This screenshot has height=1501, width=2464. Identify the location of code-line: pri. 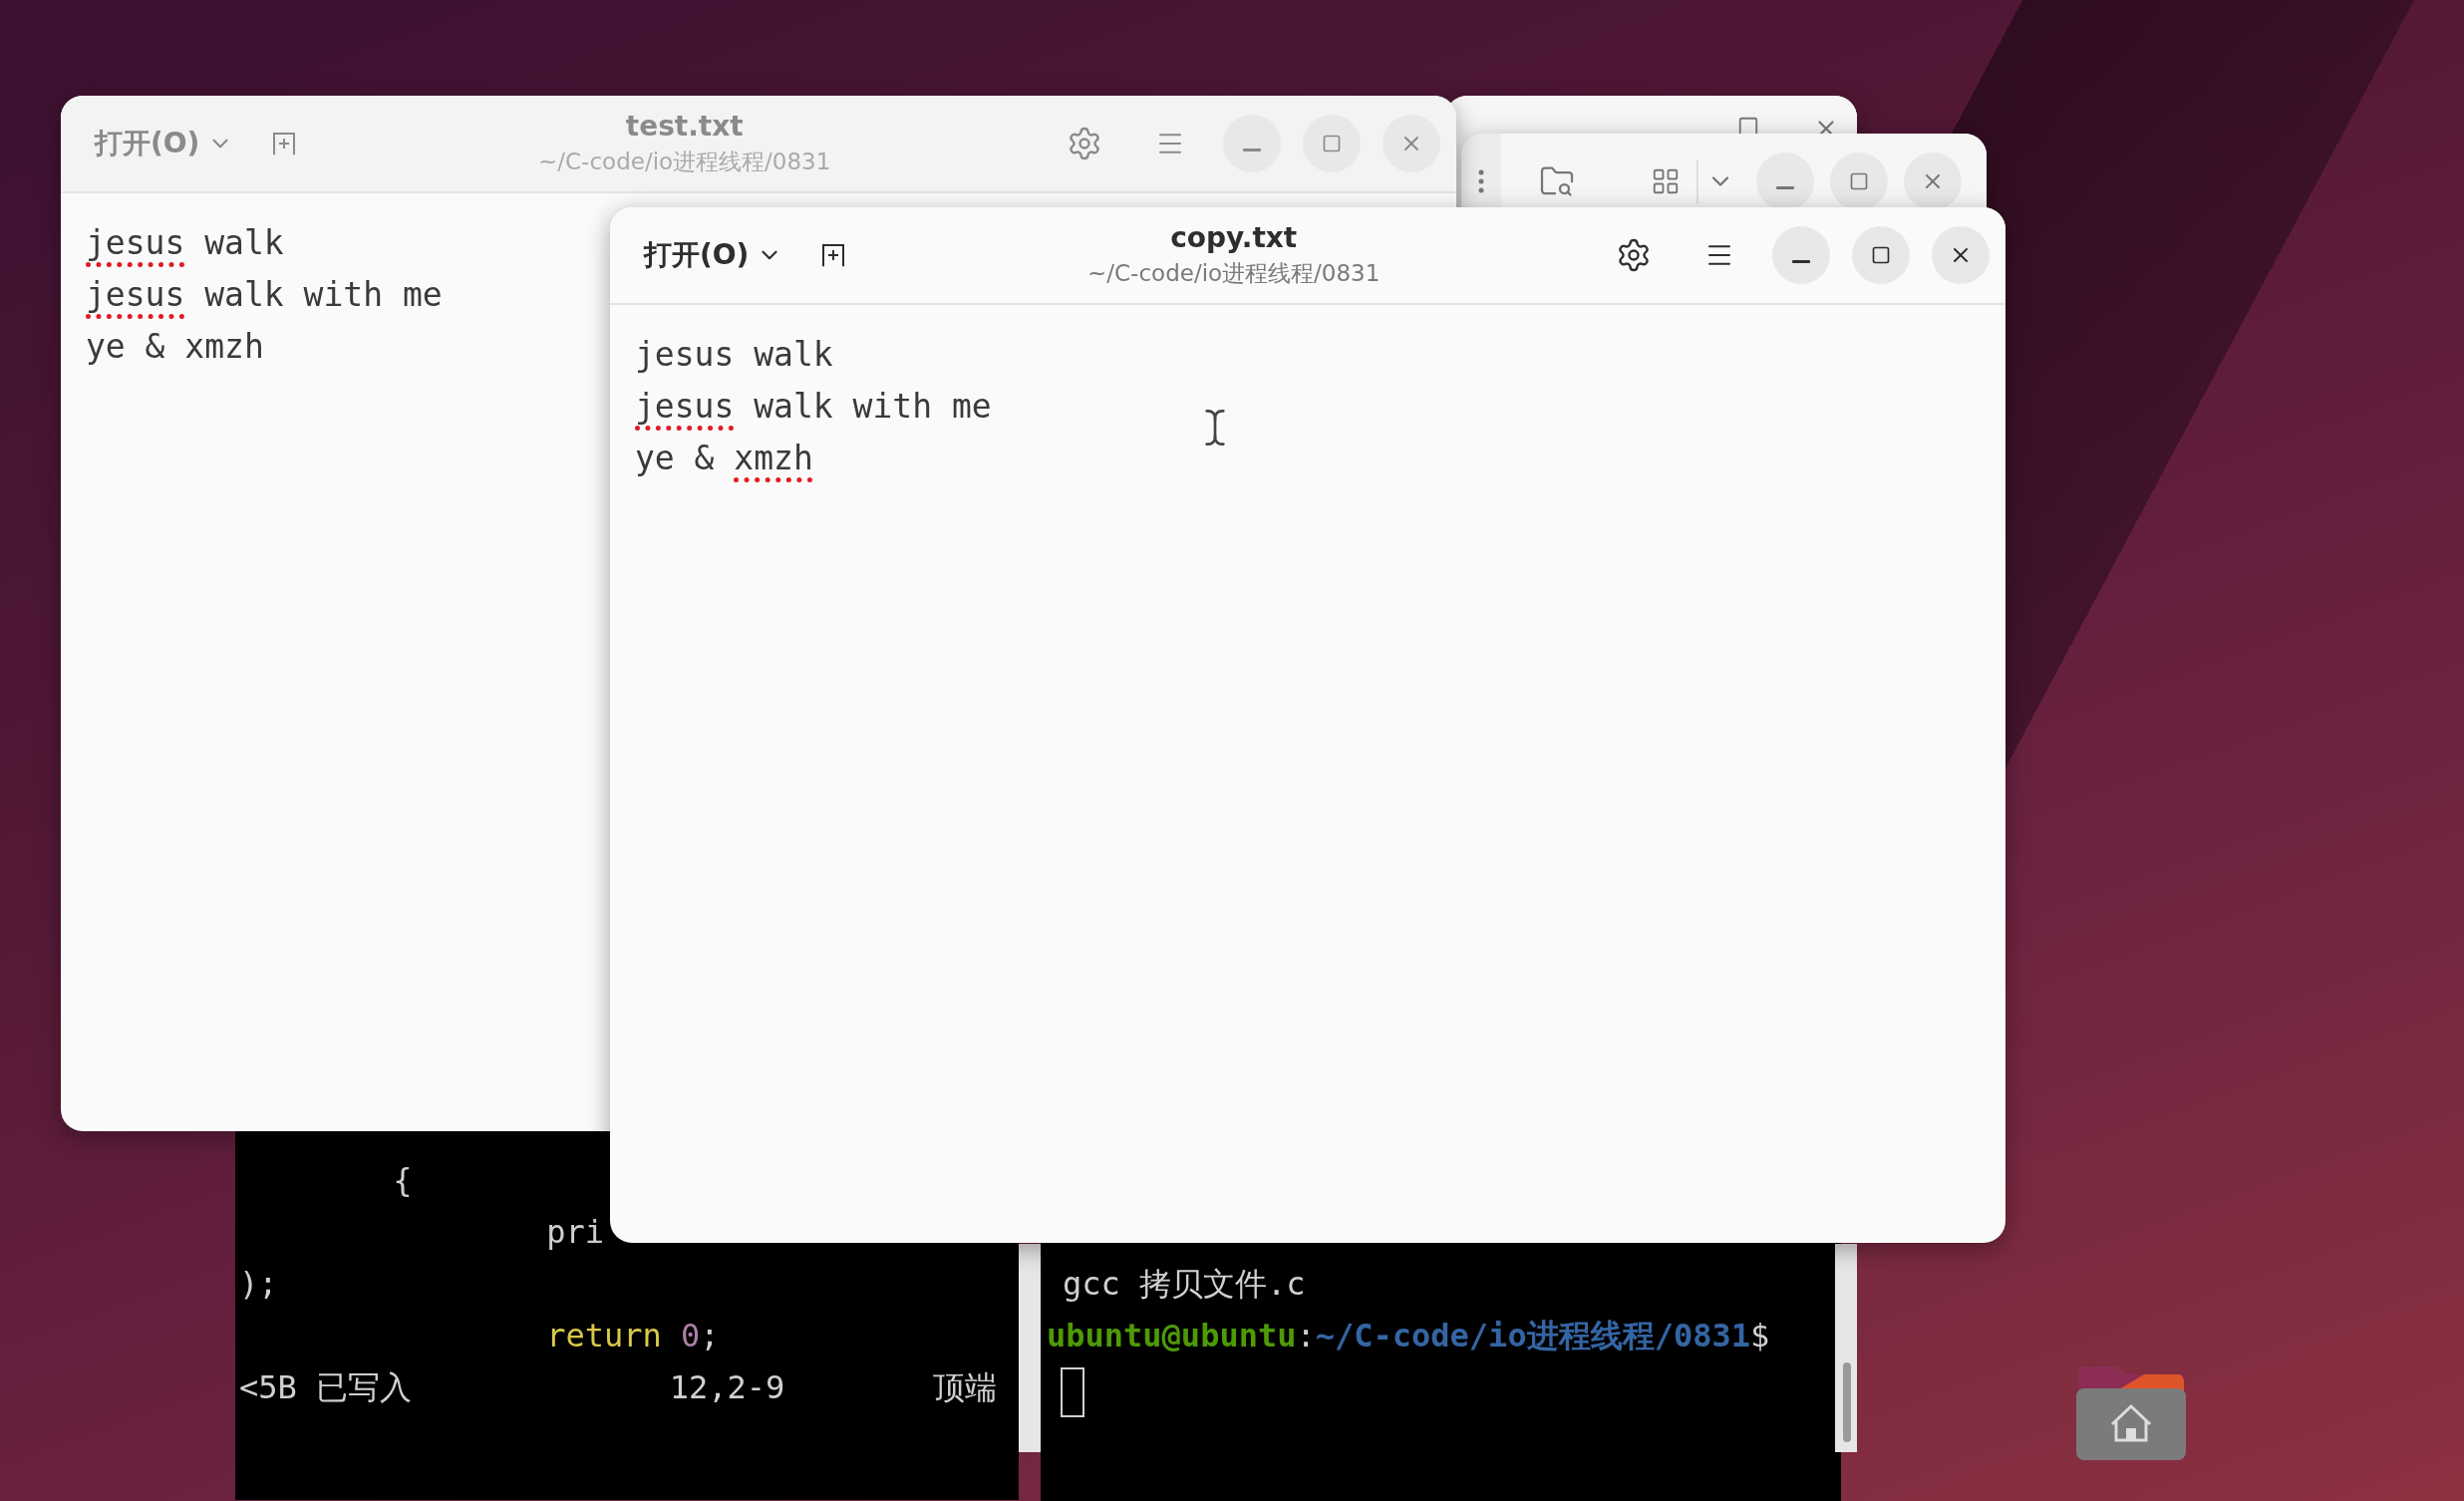
(575, 1232).